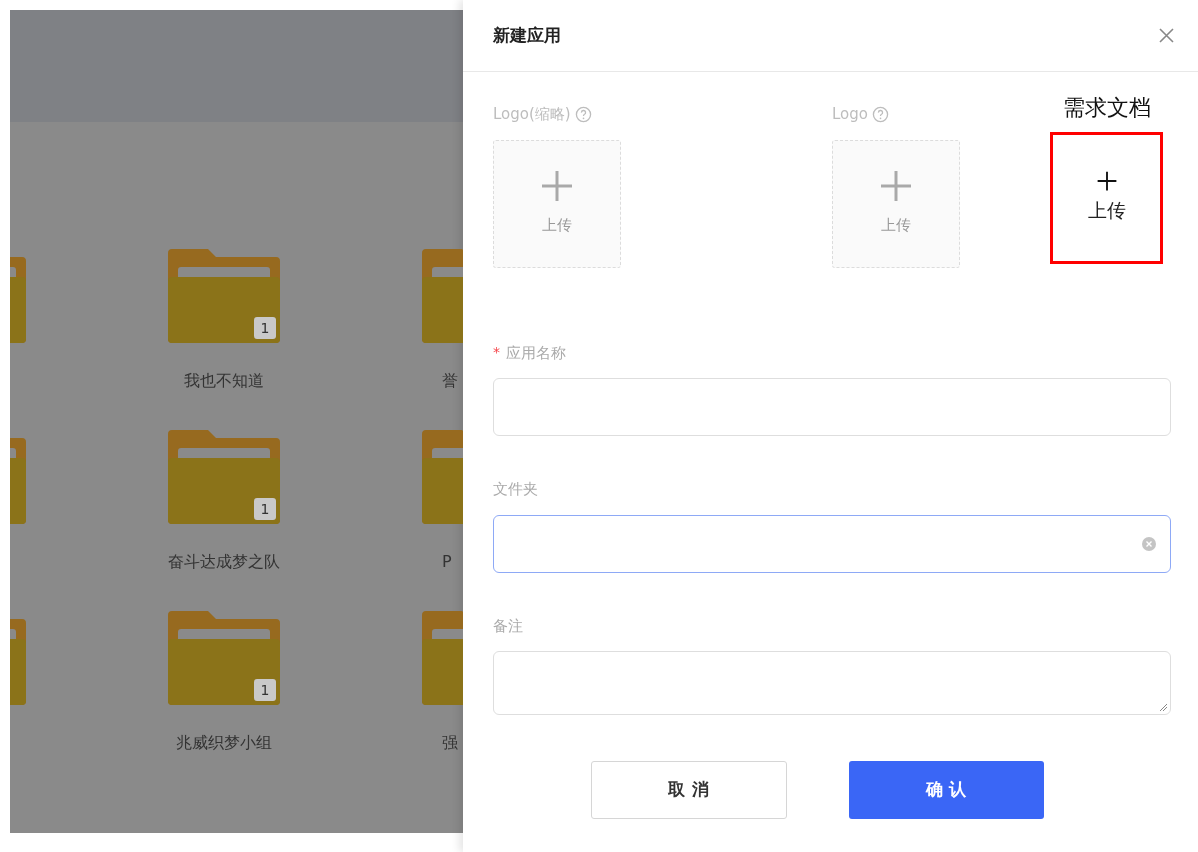  I want to click on upload-label: Logo(缩略), so click(532, 114).